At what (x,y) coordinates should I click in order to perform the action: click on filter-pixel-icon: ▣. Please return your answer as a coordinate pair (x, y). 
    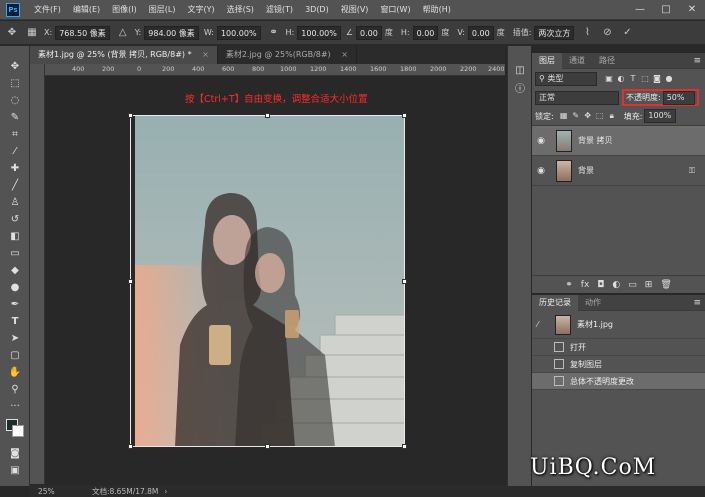
    Looking at the image, I should click on (609, 79).